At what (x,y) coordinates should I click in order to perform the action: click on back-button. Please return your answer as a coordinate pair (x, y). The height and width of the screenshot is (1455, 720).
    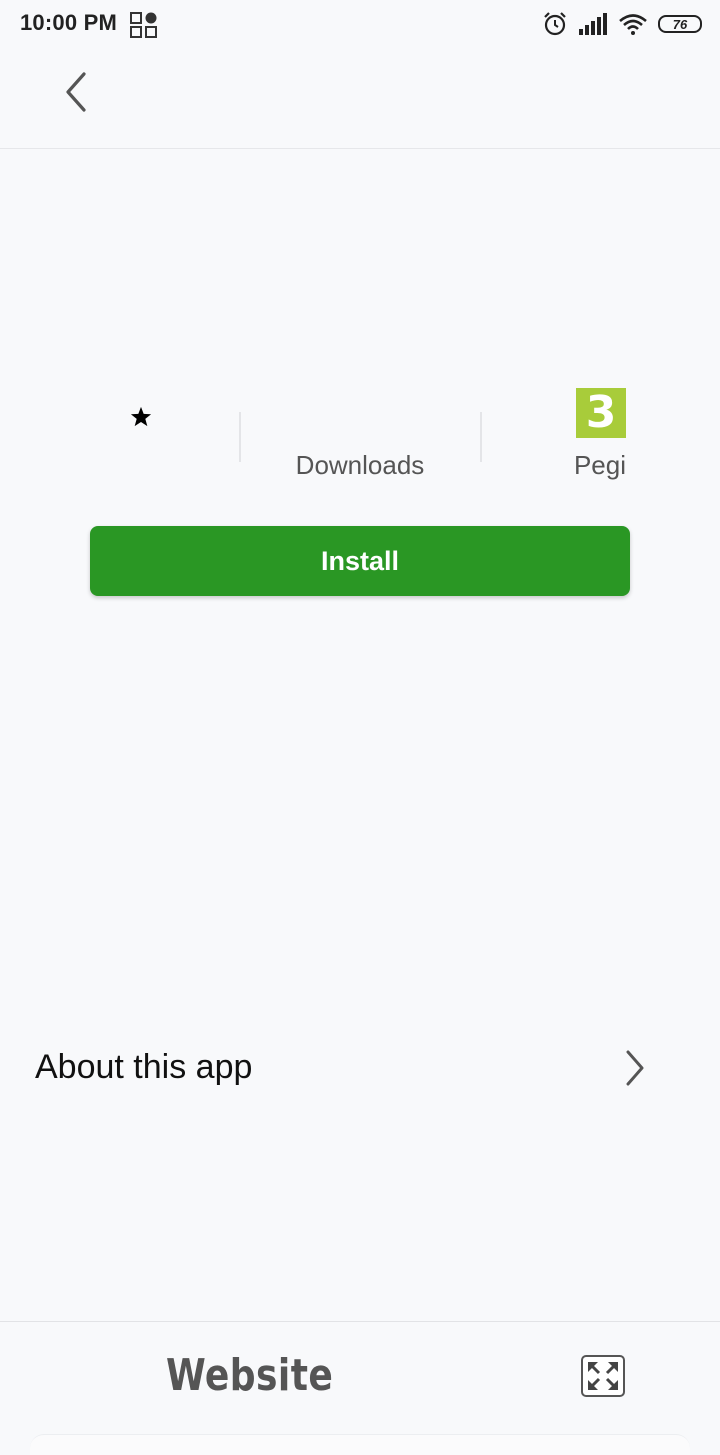
    Looking at the image, I should click on (76, 92).